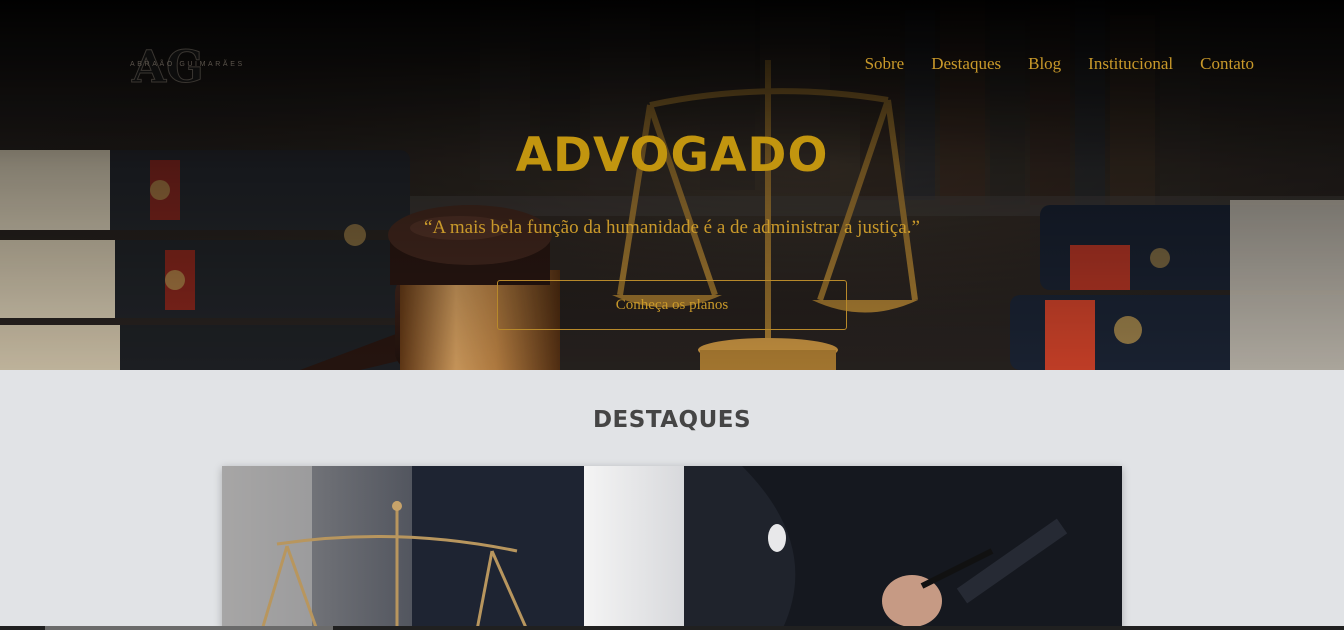  What do you see at coordinates (672, 305) in the screenshot?
I see `plans-button: Conheça os planos` at bounding box center [672, 305].